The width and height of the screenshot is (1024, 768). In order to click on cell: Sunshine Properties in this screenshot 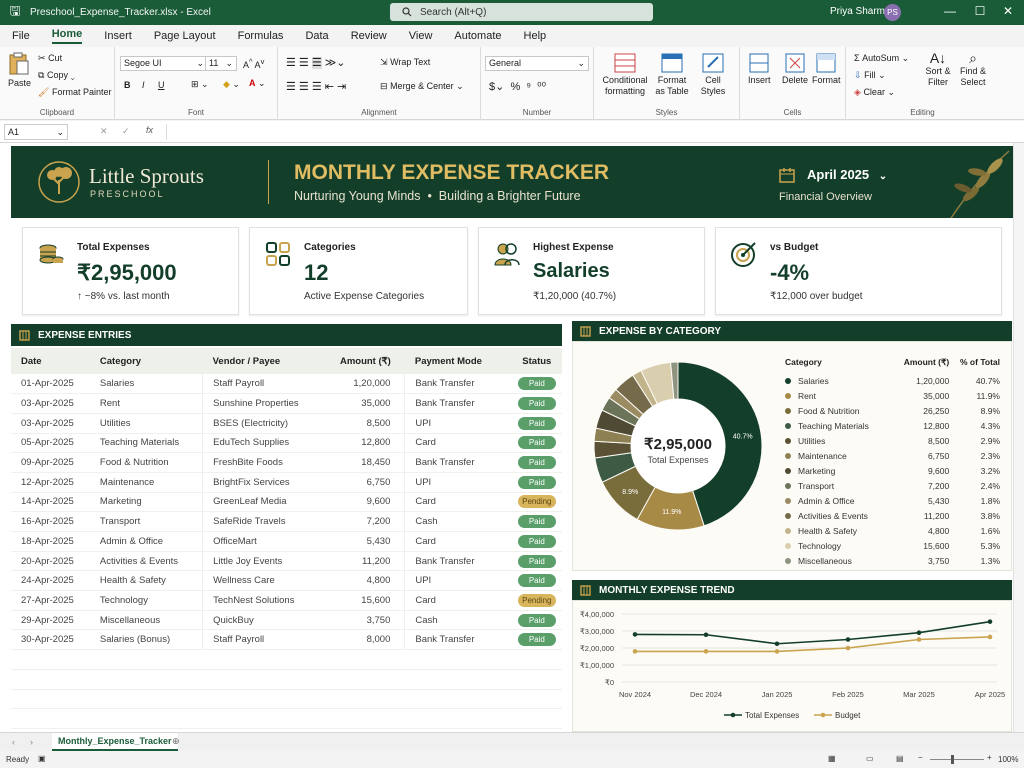, I will do `click(263, 403)`.